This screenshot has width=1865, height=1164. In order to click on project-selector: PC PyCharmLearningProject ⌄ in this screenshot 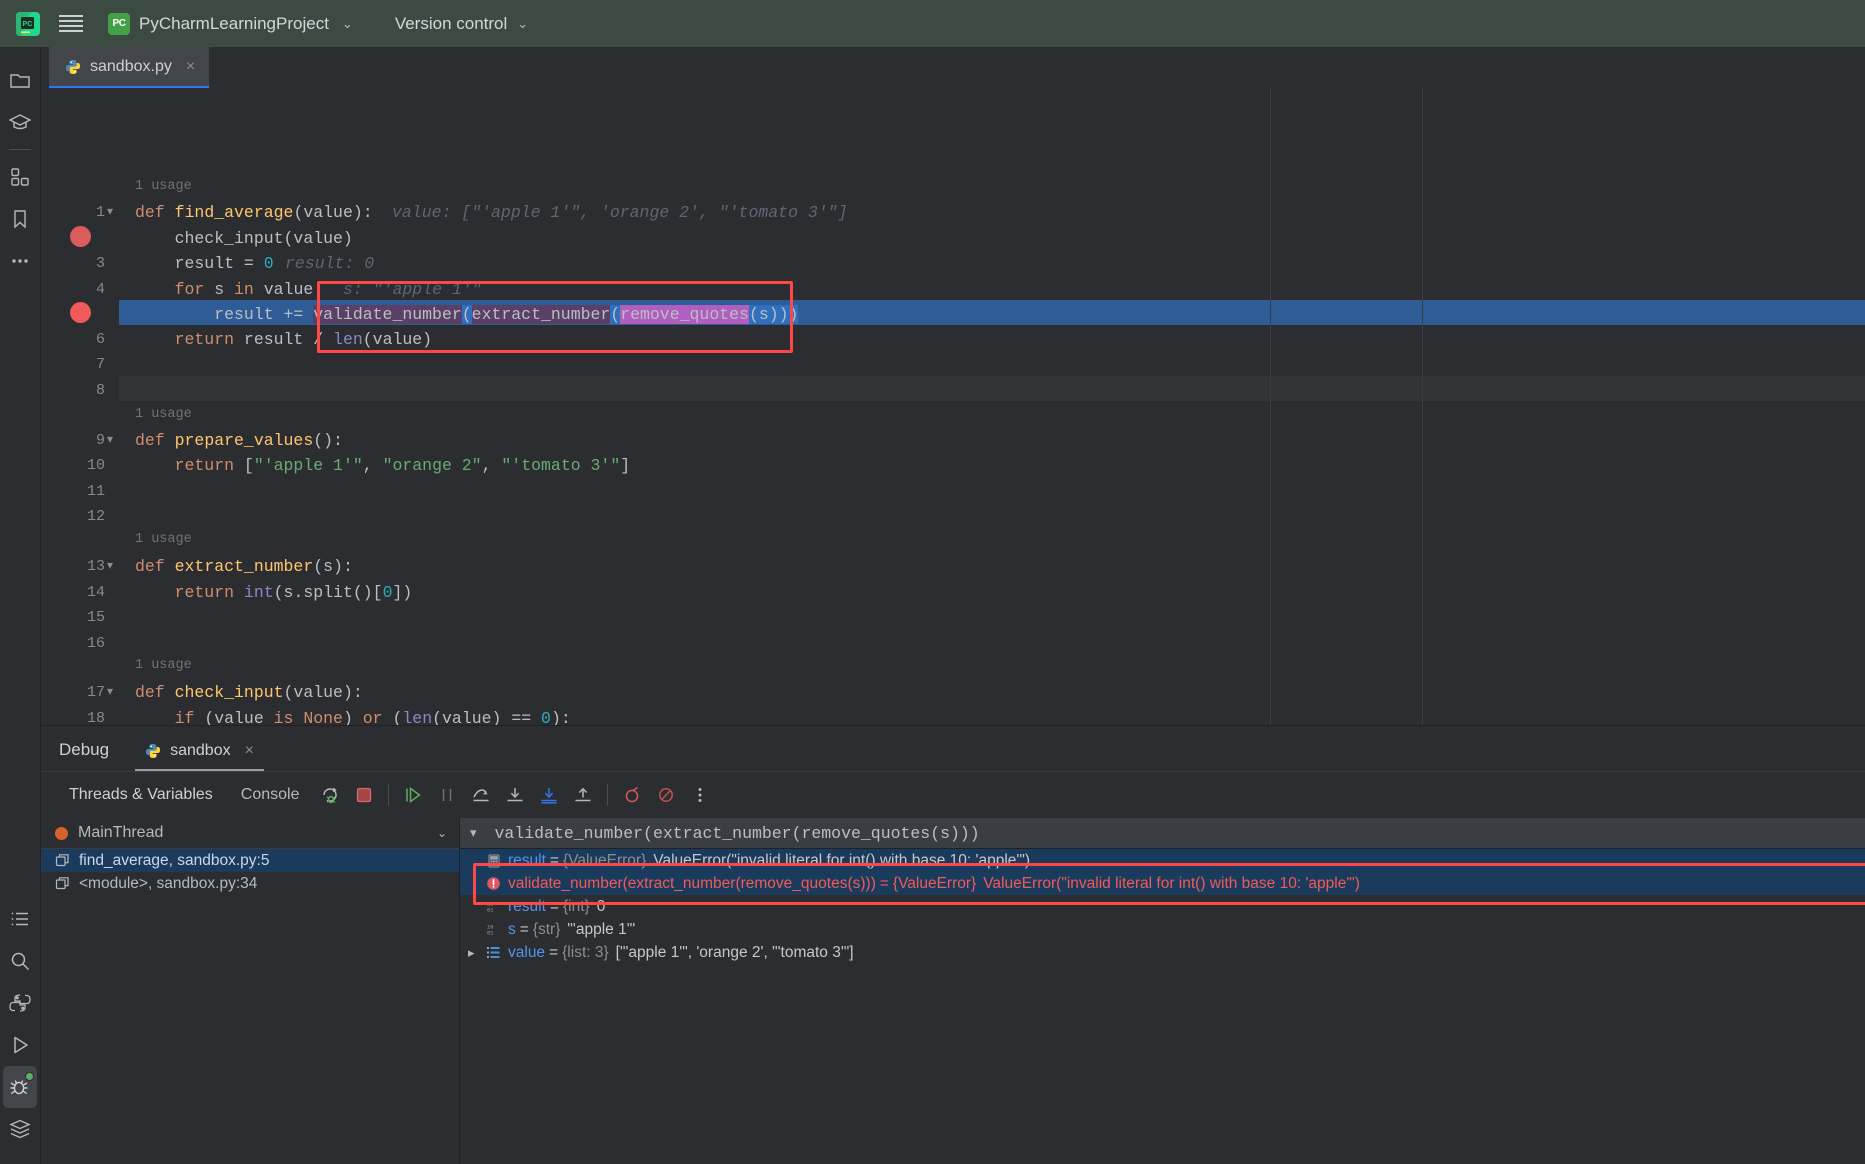, I will do `click(230, 24)`.